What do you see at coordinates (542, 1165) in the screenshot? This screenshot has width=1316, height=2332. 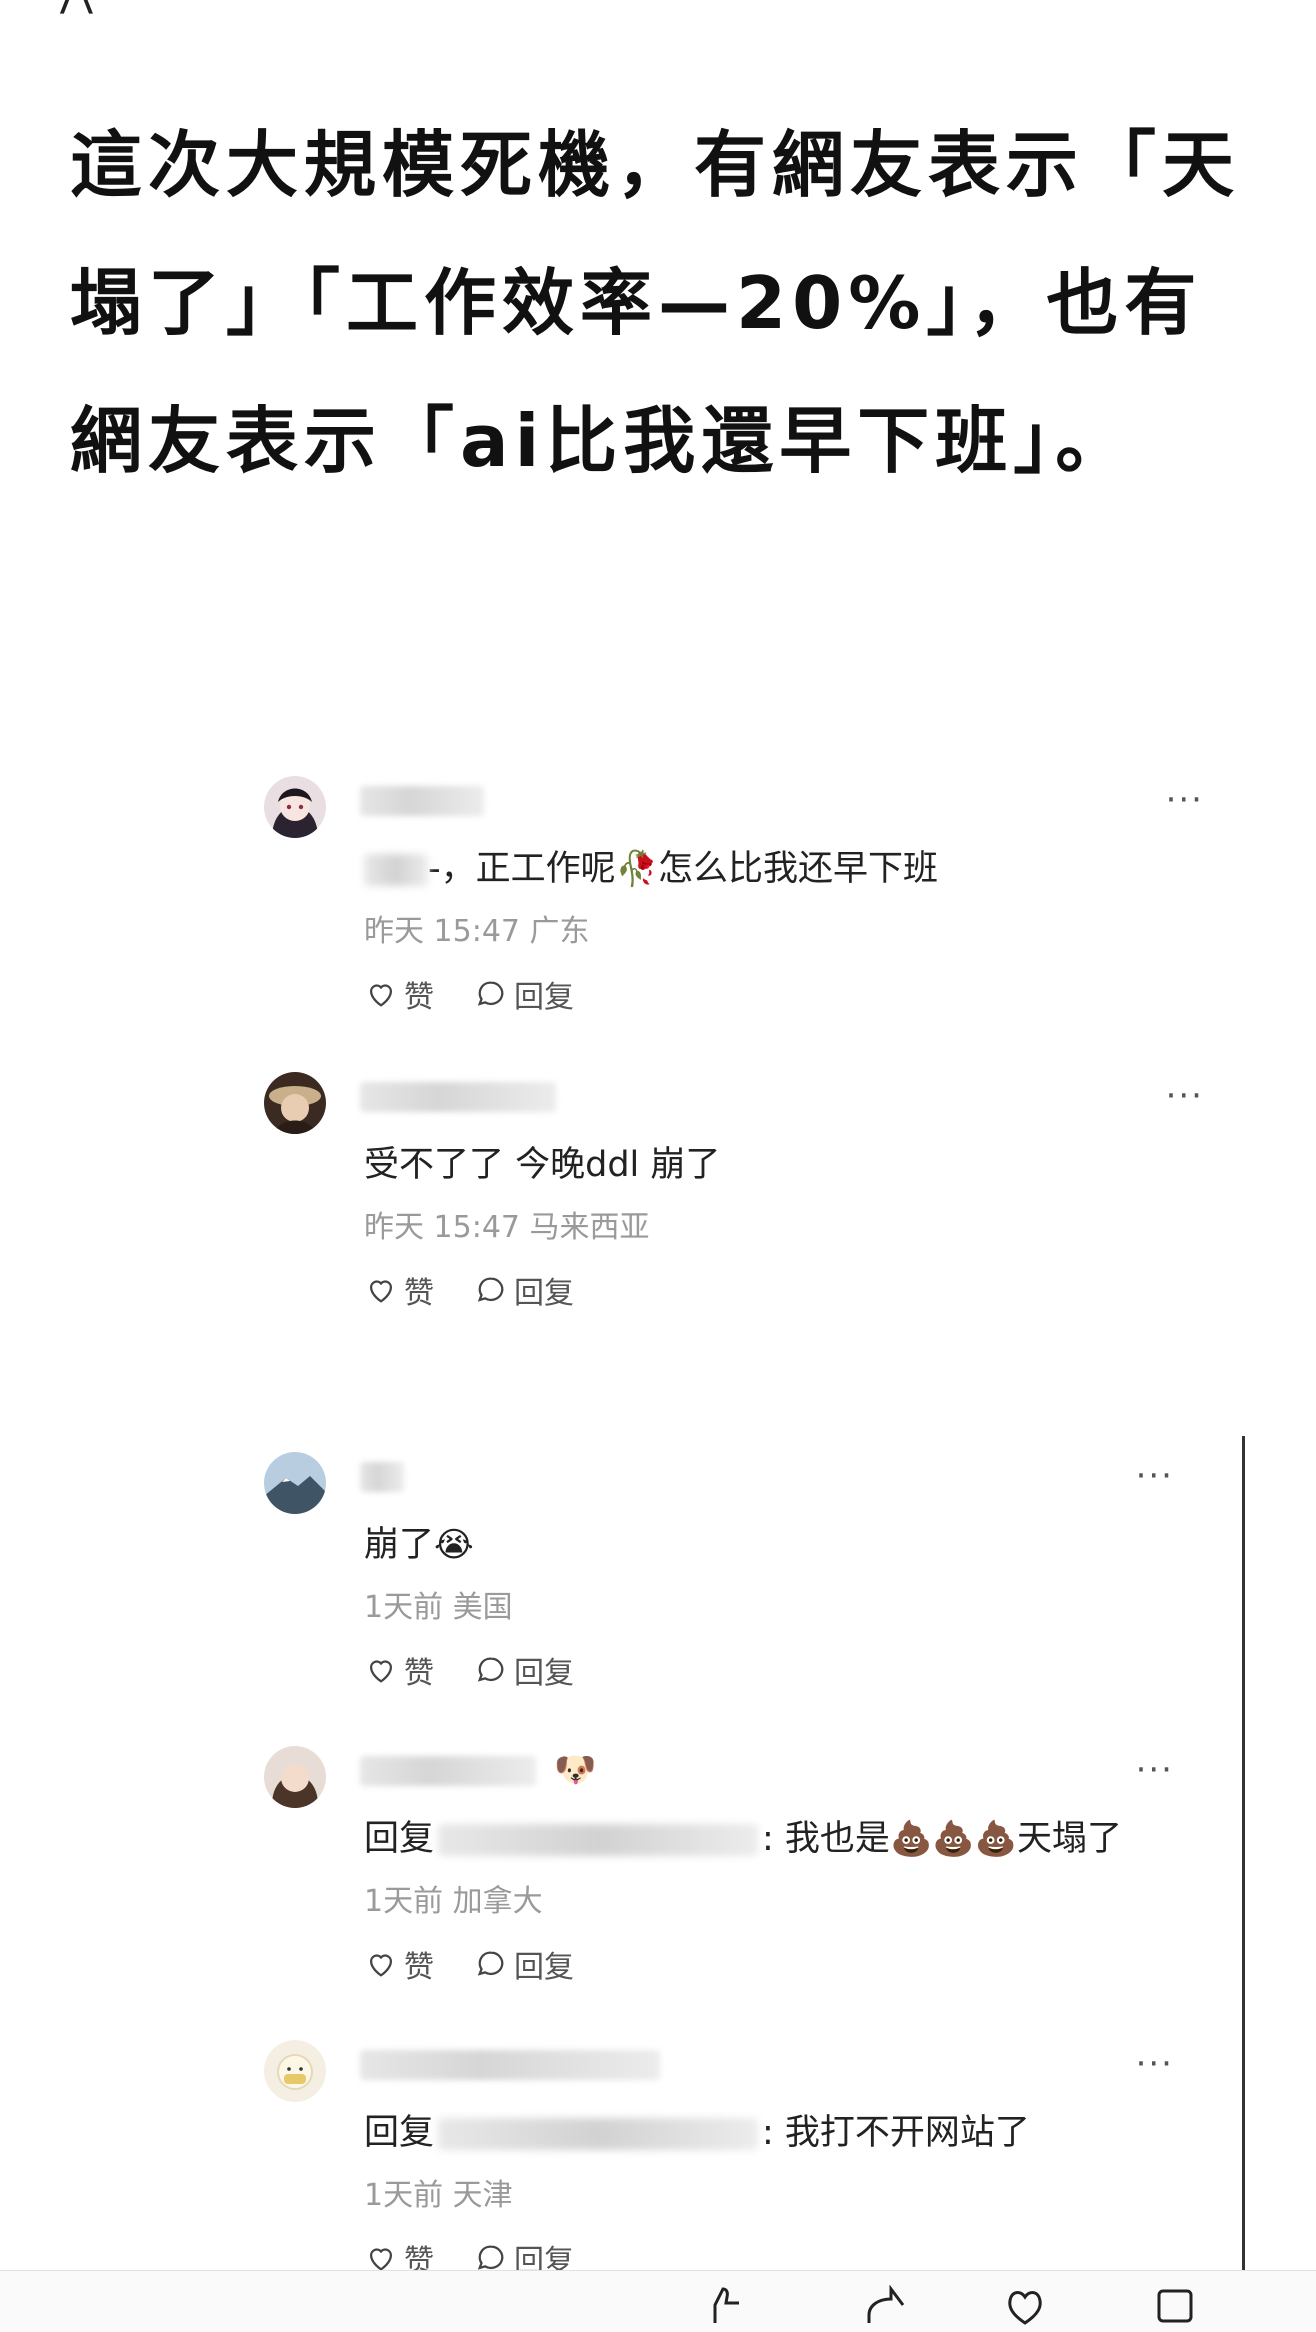 I see `comment-text: 受不了了 今晚ddl 崩了` at bounding box center [542, 1165].